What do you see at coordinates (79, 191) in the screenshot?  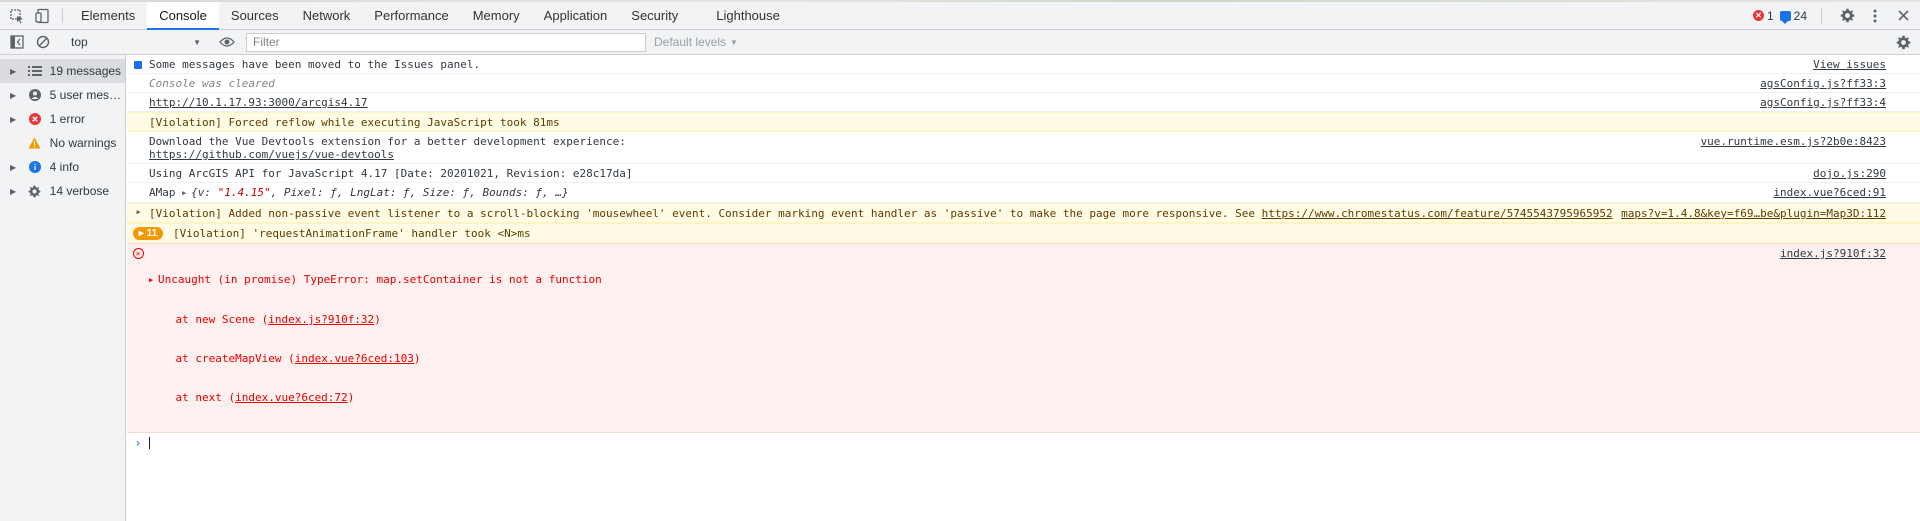 I see `sidebar-item-label: 14 verbose` at bounding box center [79, 191].